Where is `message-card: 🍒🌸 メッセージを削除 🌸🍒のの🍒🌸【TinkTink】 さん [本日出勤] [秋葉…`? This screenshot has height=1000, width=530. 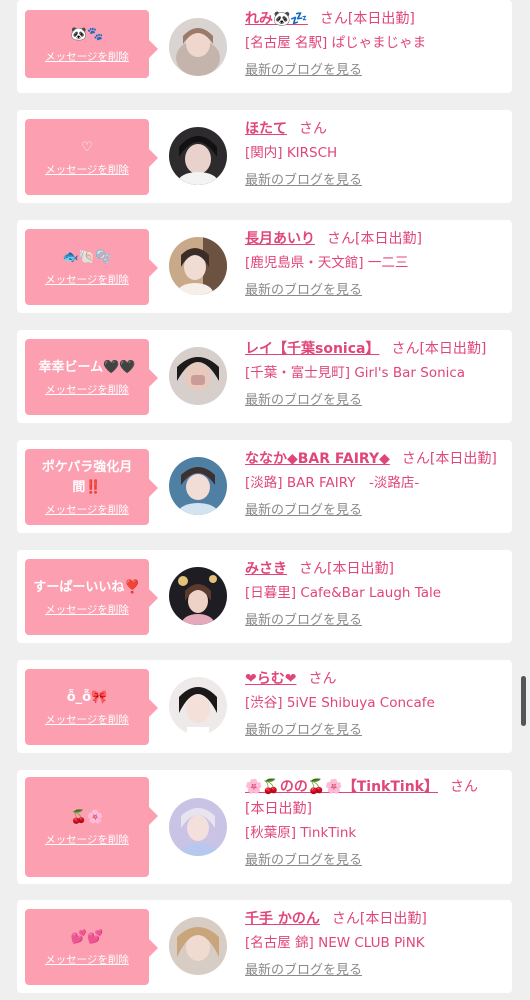
message-card: 🍒🌸 メッセージを削除 🌸🍒のの🍒🌸【TinkTink】 さん [本日出勤] [秋葉… is located at coordinates (264, 827).